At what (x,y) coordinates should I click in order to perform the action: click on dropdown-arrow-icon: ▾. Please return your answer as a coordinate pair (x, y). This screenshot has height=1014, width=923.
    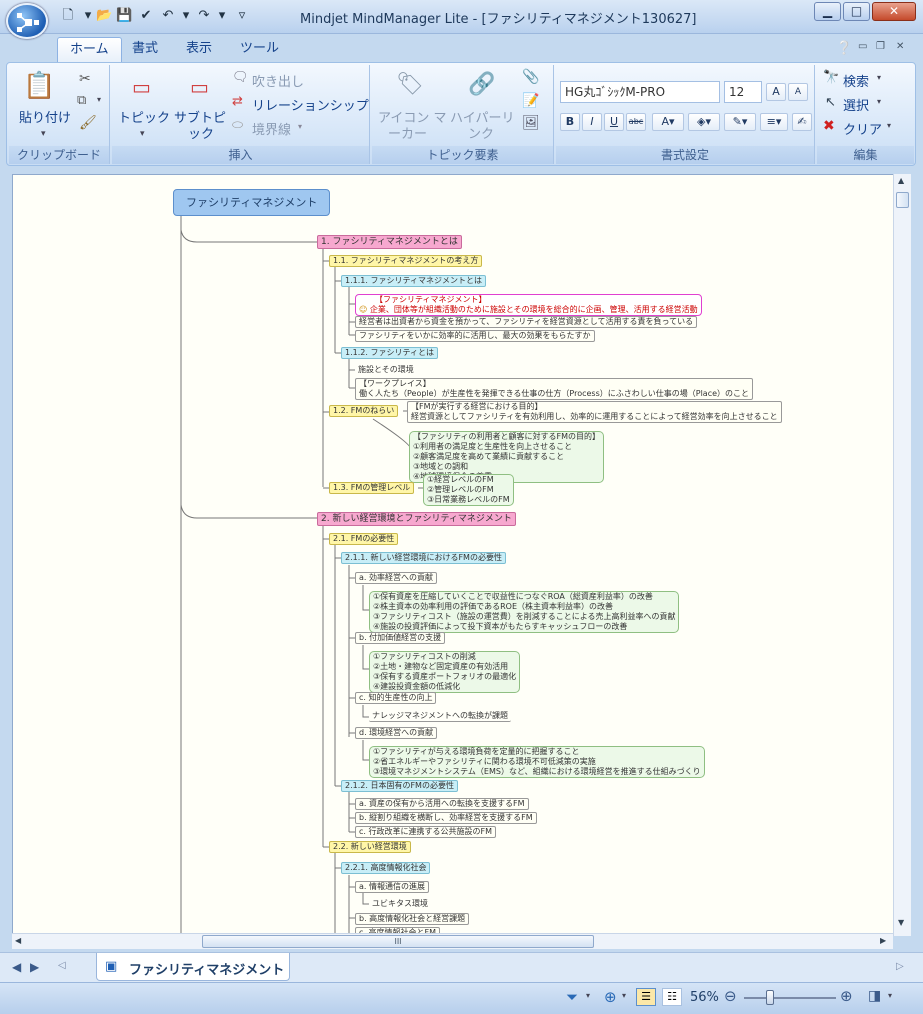
    Looking at the image, I should click on (88, 16).